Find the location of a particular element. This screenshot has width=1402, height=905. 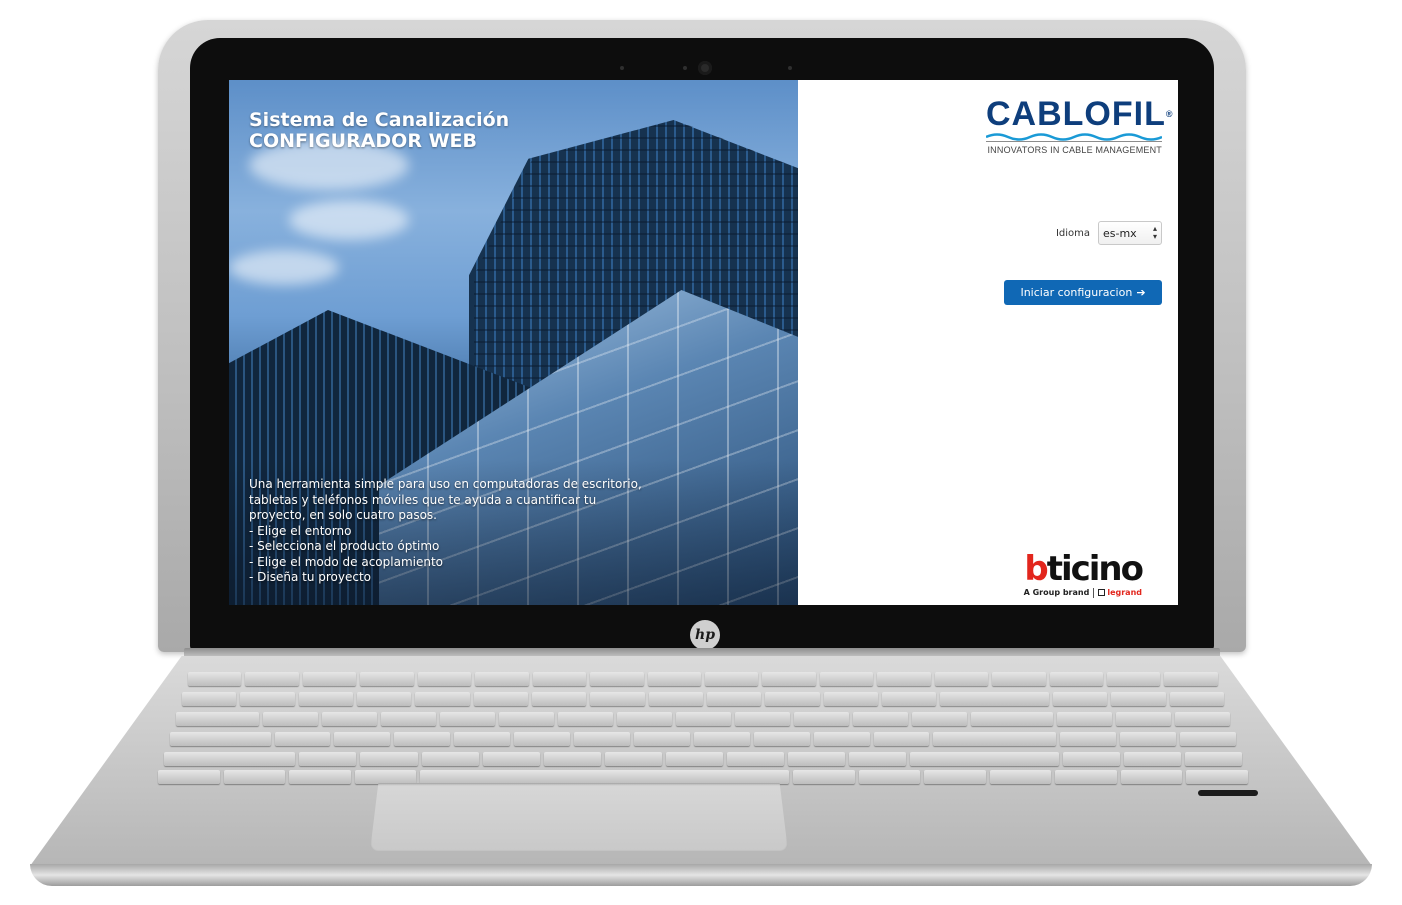

webcam is located at coordinates (705, 68).